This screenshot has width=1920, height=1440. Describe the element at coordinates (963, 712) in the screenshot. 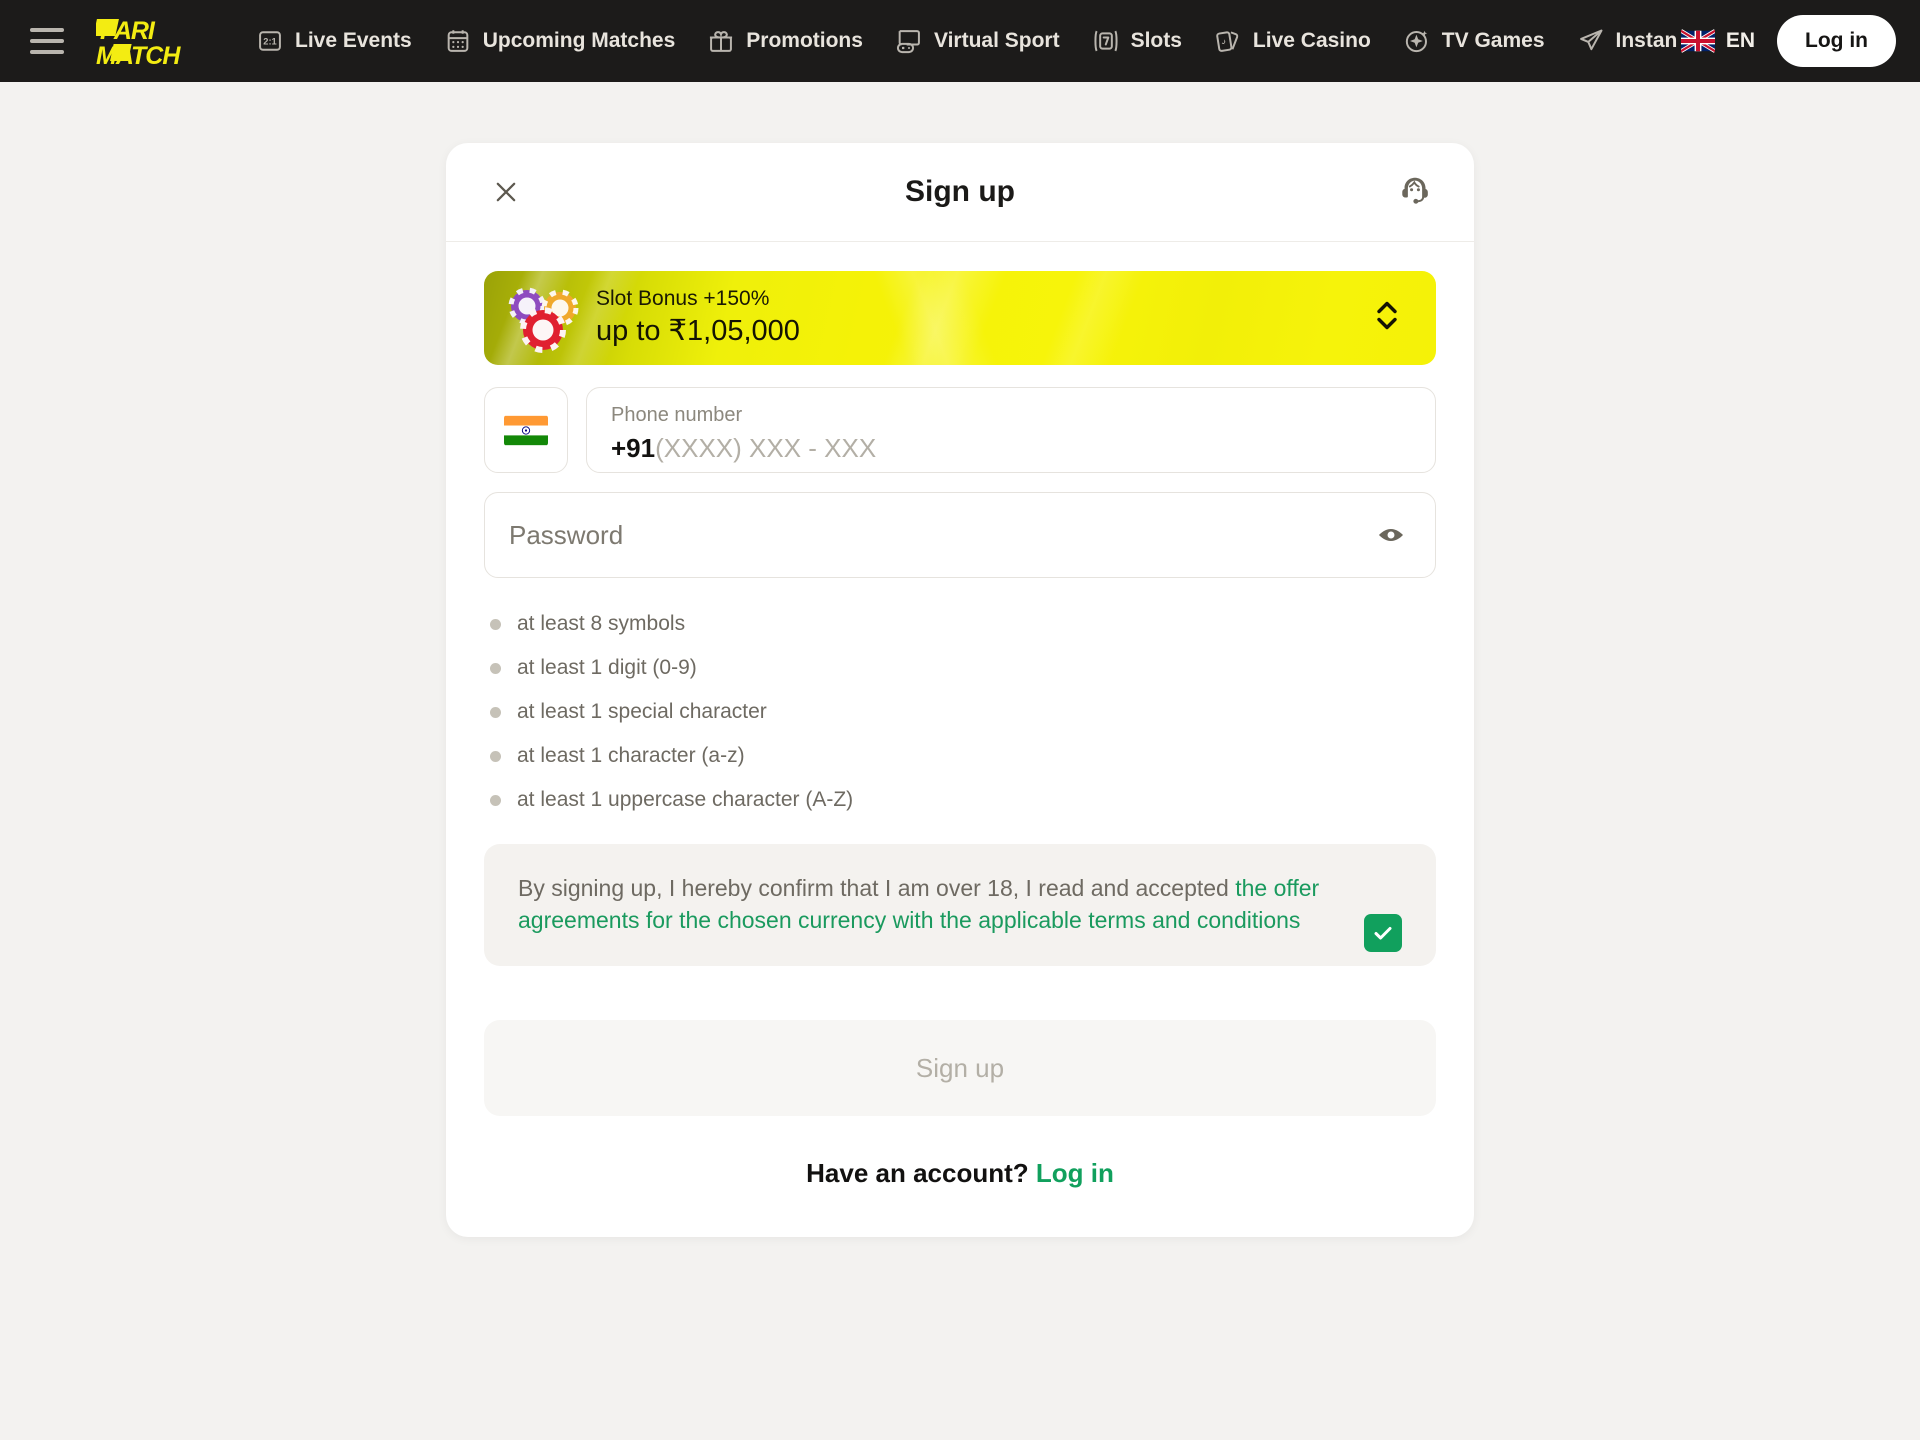

I see `list-item: at least 1 special character` at that location.